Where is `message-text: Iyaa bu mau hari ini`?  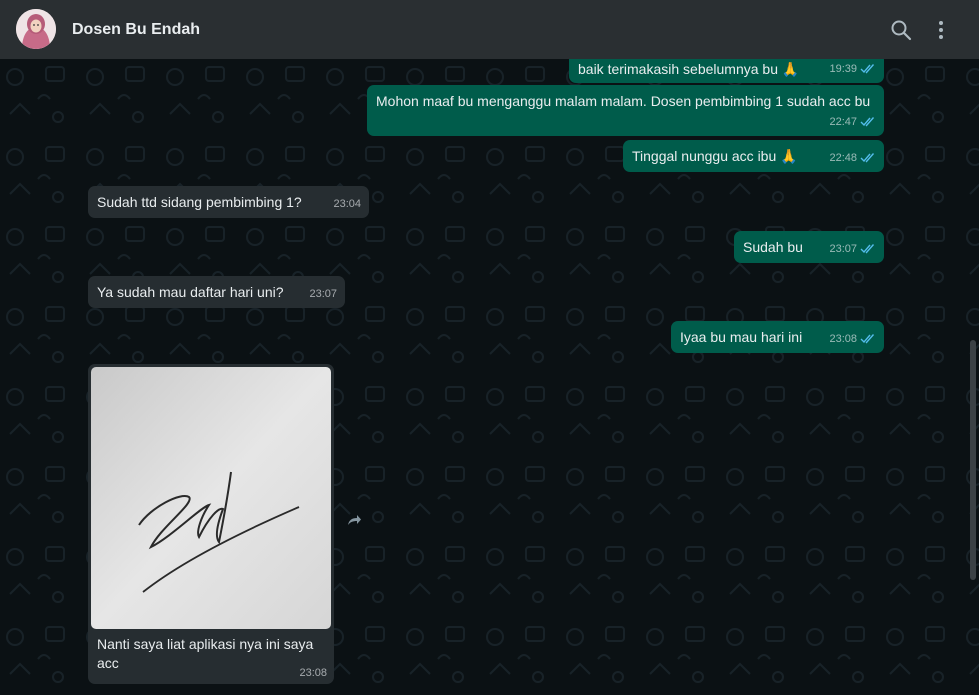
message-text: Iyaa bu mau hari ini is located at coordinates (741, 337).